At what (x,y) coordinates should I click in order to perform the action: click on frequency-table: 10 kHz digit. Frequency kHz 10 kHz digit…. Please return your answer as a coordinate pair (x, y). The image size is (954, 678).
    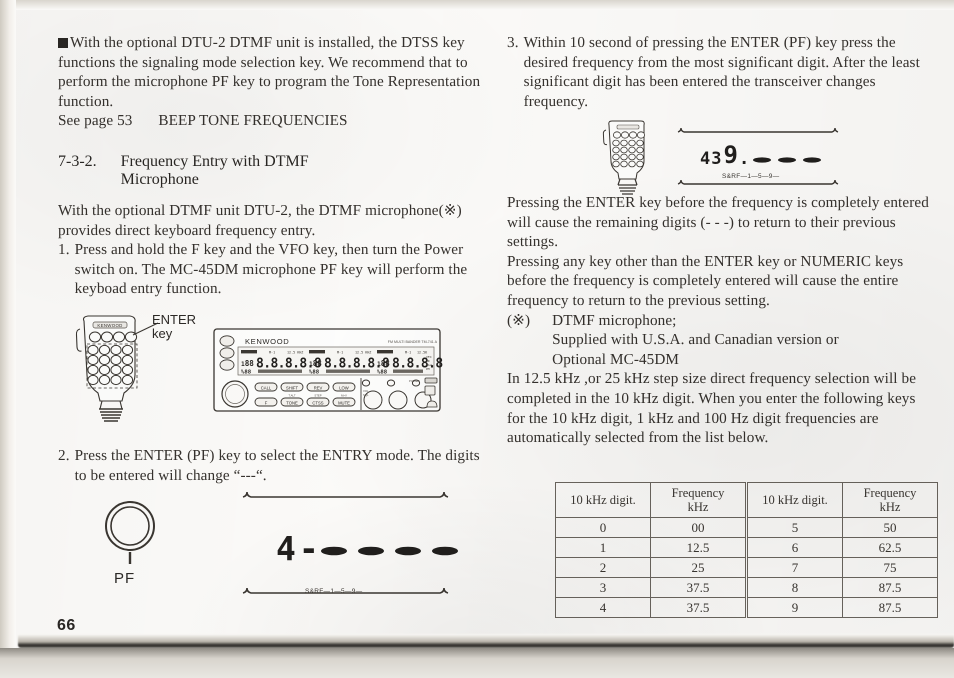
    Looking at the image, I should click on (746, 550).